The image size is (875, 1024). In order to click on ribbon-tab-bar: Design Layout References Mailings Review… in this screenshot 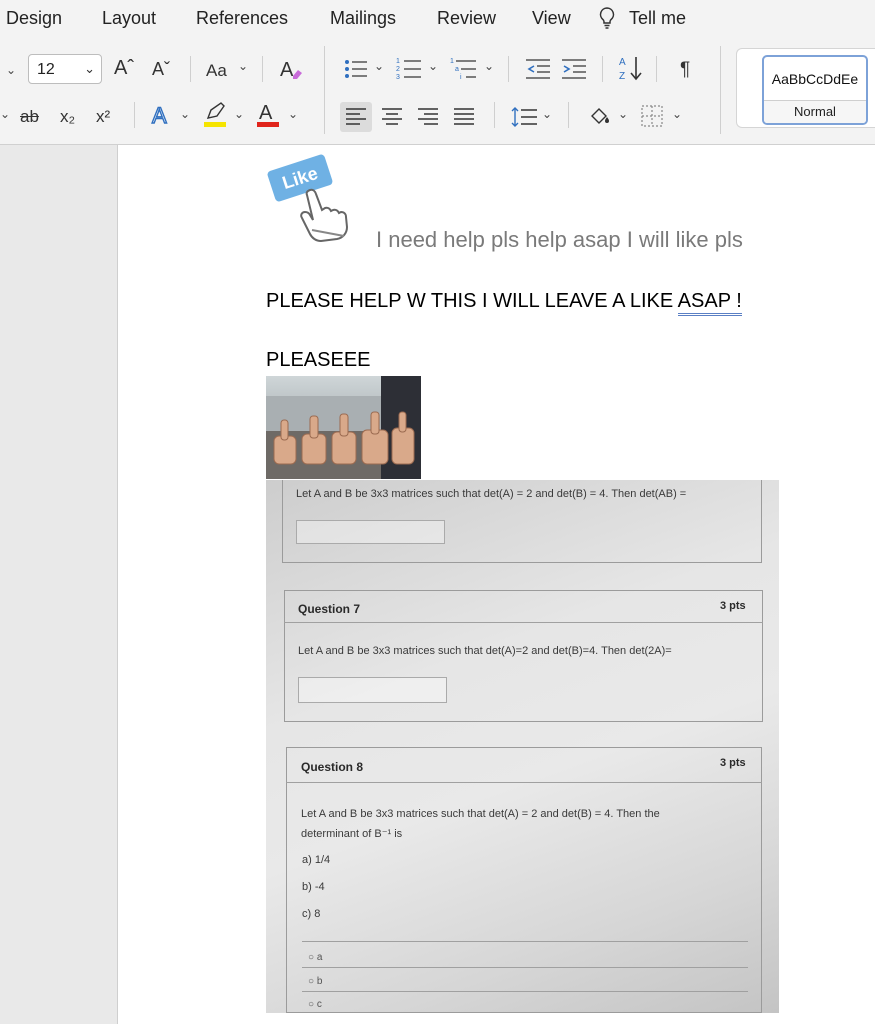, I will do `click(437, 19)`.